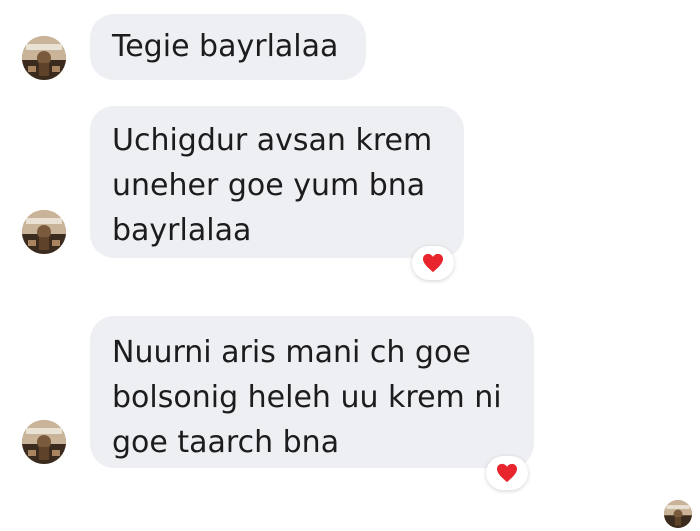  I want to click on seen-avatar, so click(678, 514).